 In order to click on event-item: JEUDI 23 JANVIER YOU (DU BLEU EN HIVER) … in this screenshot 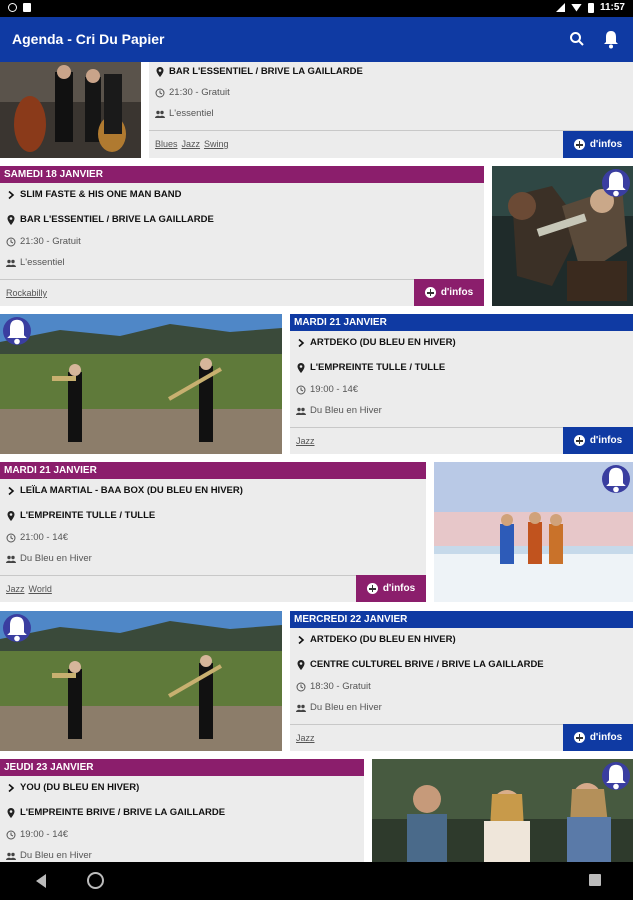, I will do `click(316, 810)`.